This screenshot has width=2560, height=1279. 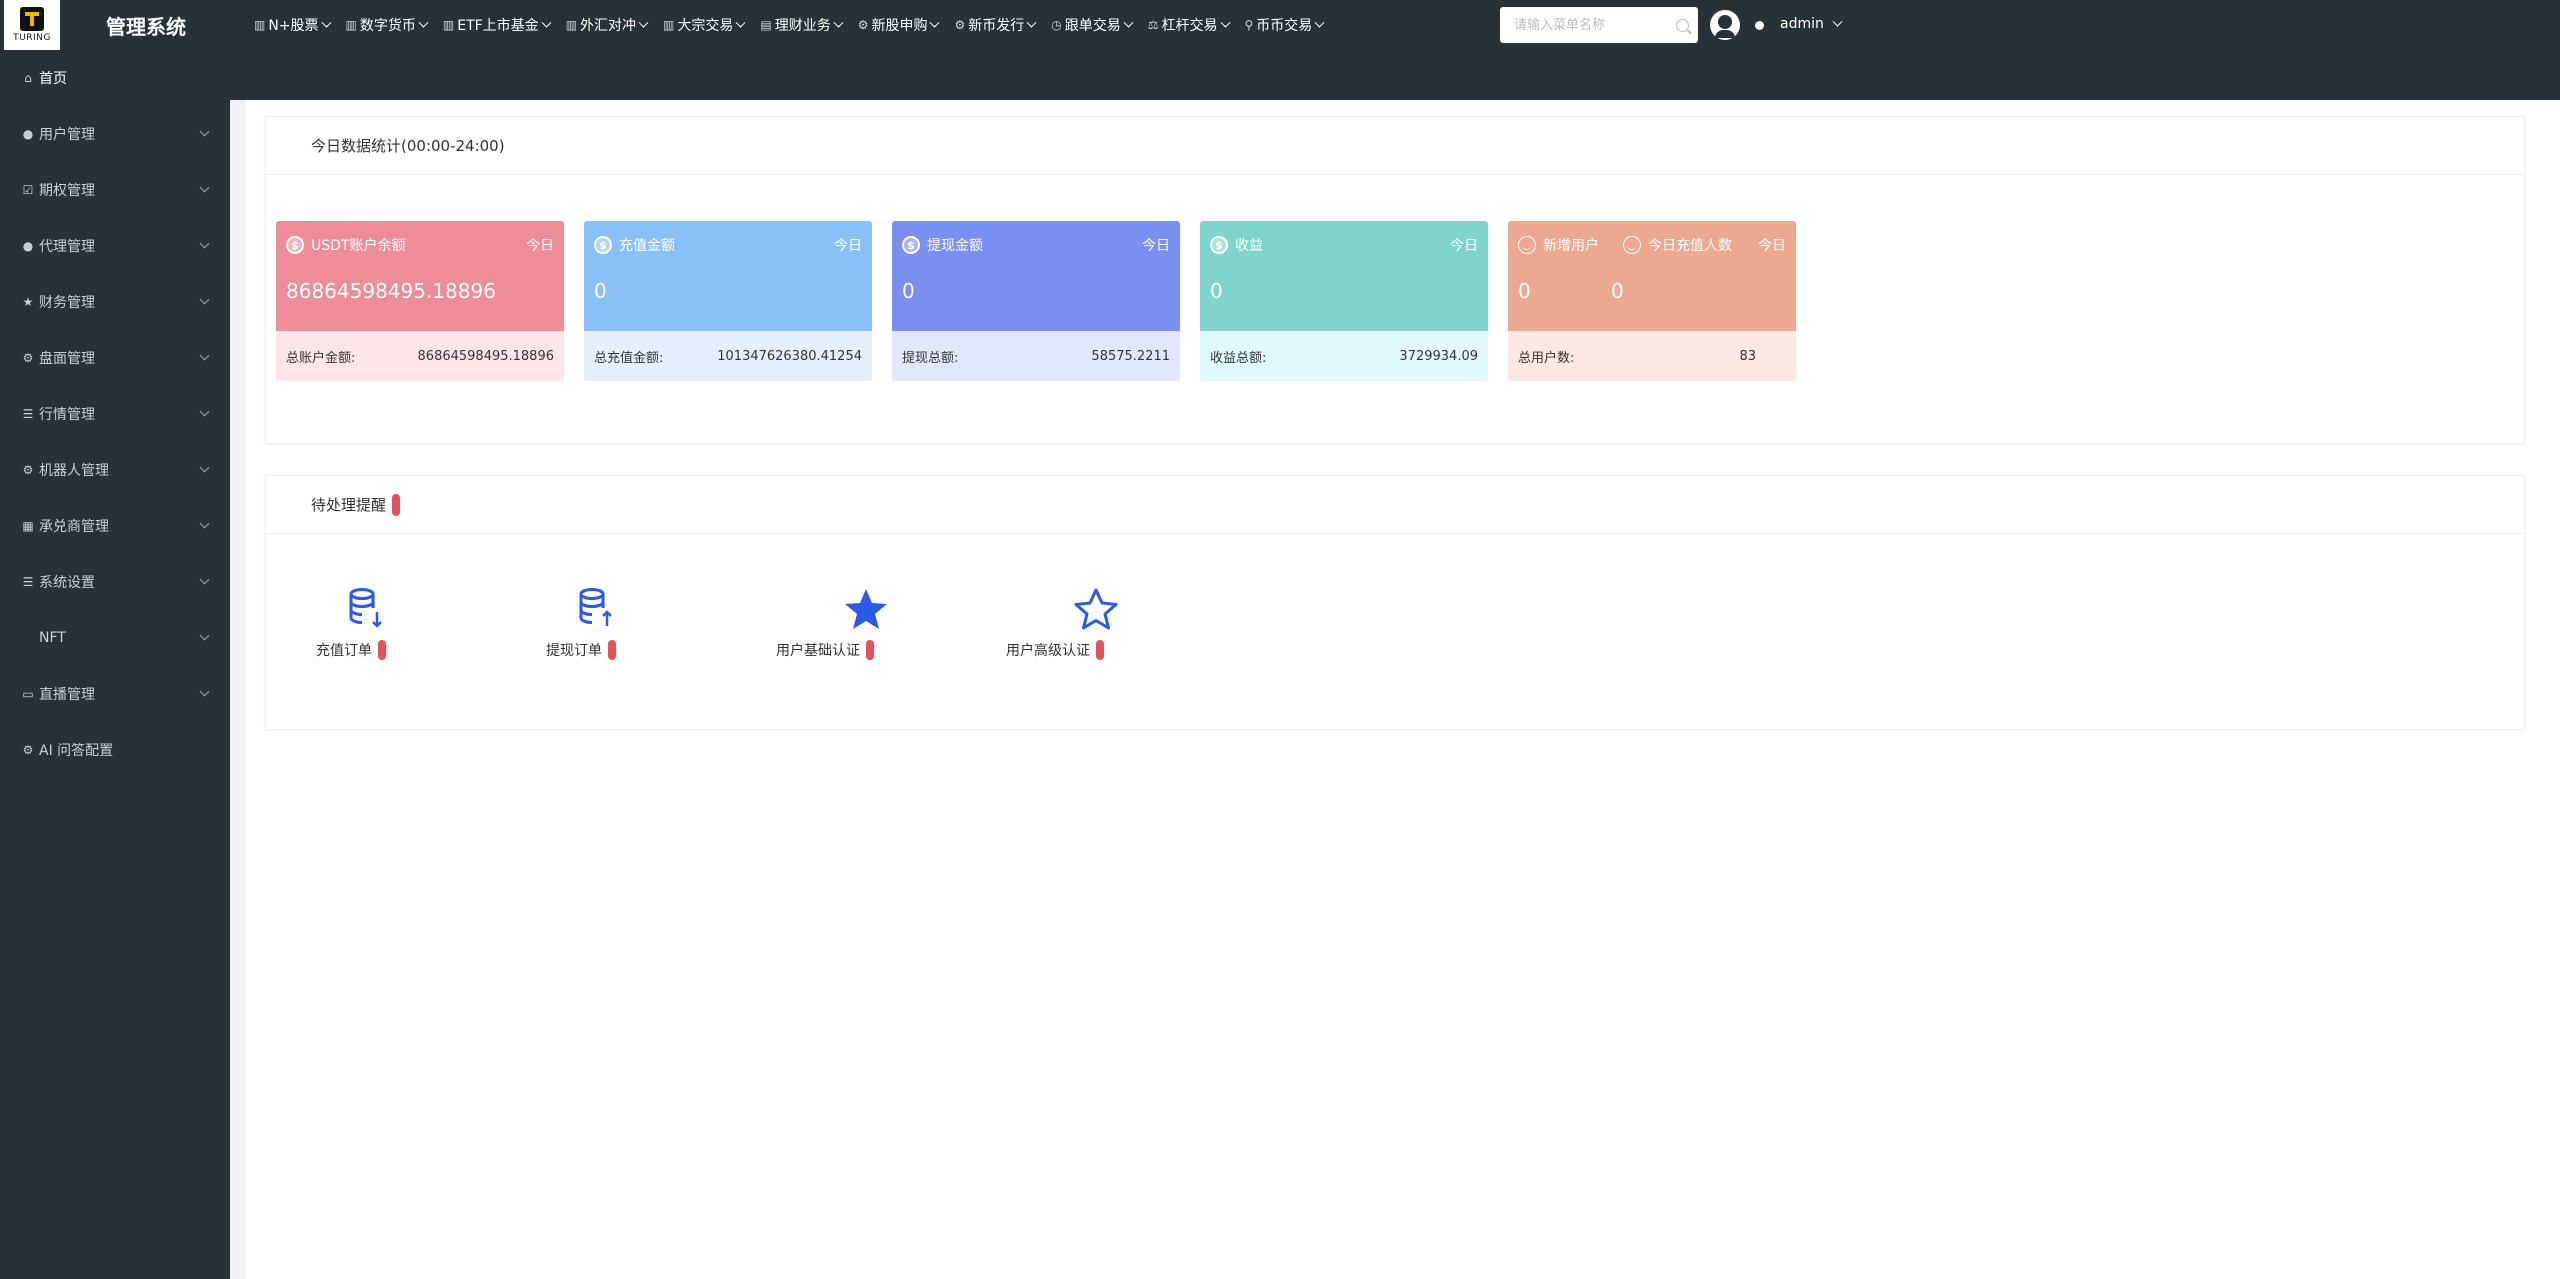 I want to click on menu-search, so click(x=1599, y=25).